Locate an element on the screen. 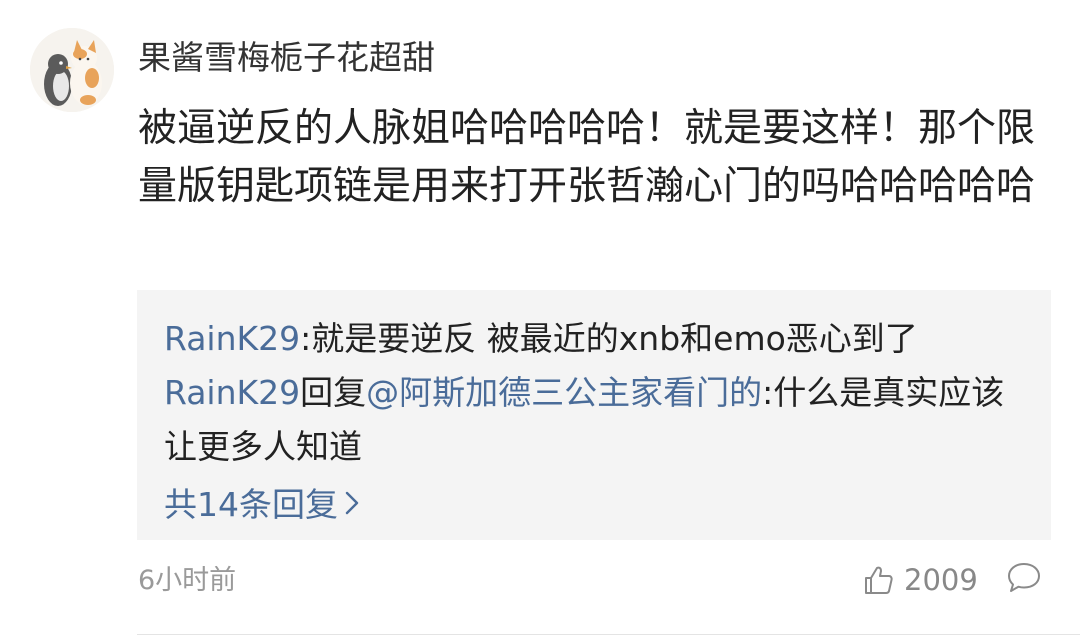  cat-penguin-avatar-icon is located at coordinates (72, 70).